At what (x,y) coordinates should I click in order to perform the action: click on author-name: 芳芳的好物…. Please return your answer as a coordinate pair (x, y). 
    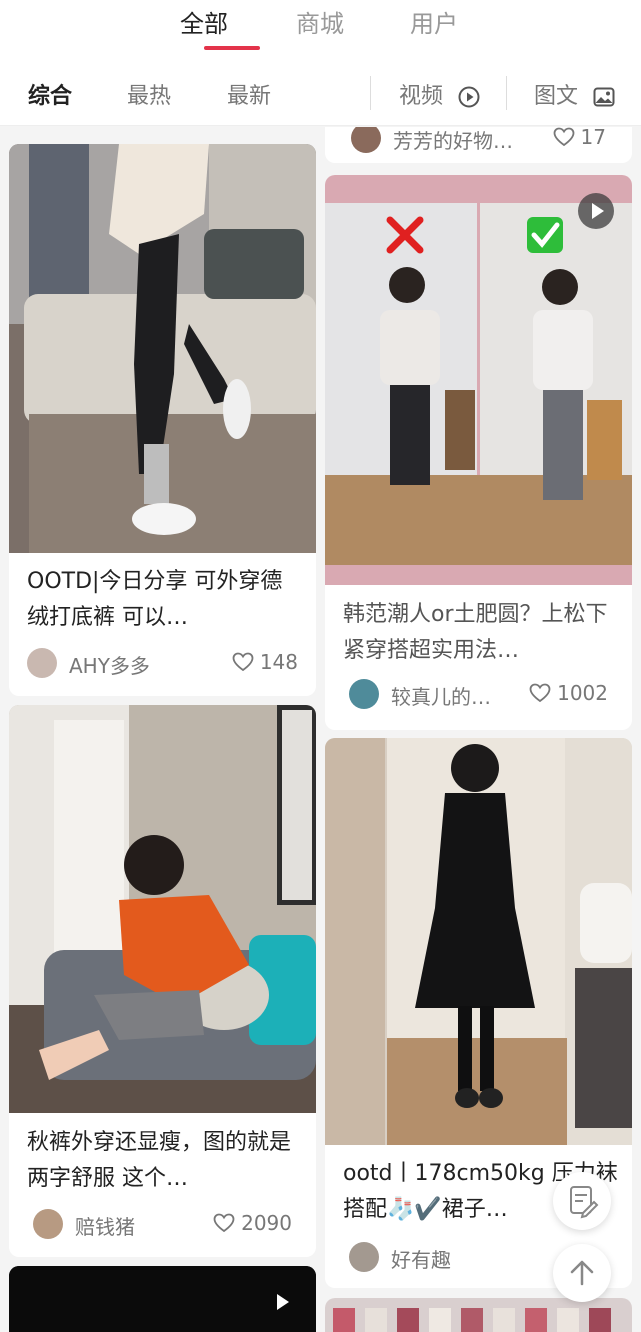
    Looking at the image, I should click on (453, 140).